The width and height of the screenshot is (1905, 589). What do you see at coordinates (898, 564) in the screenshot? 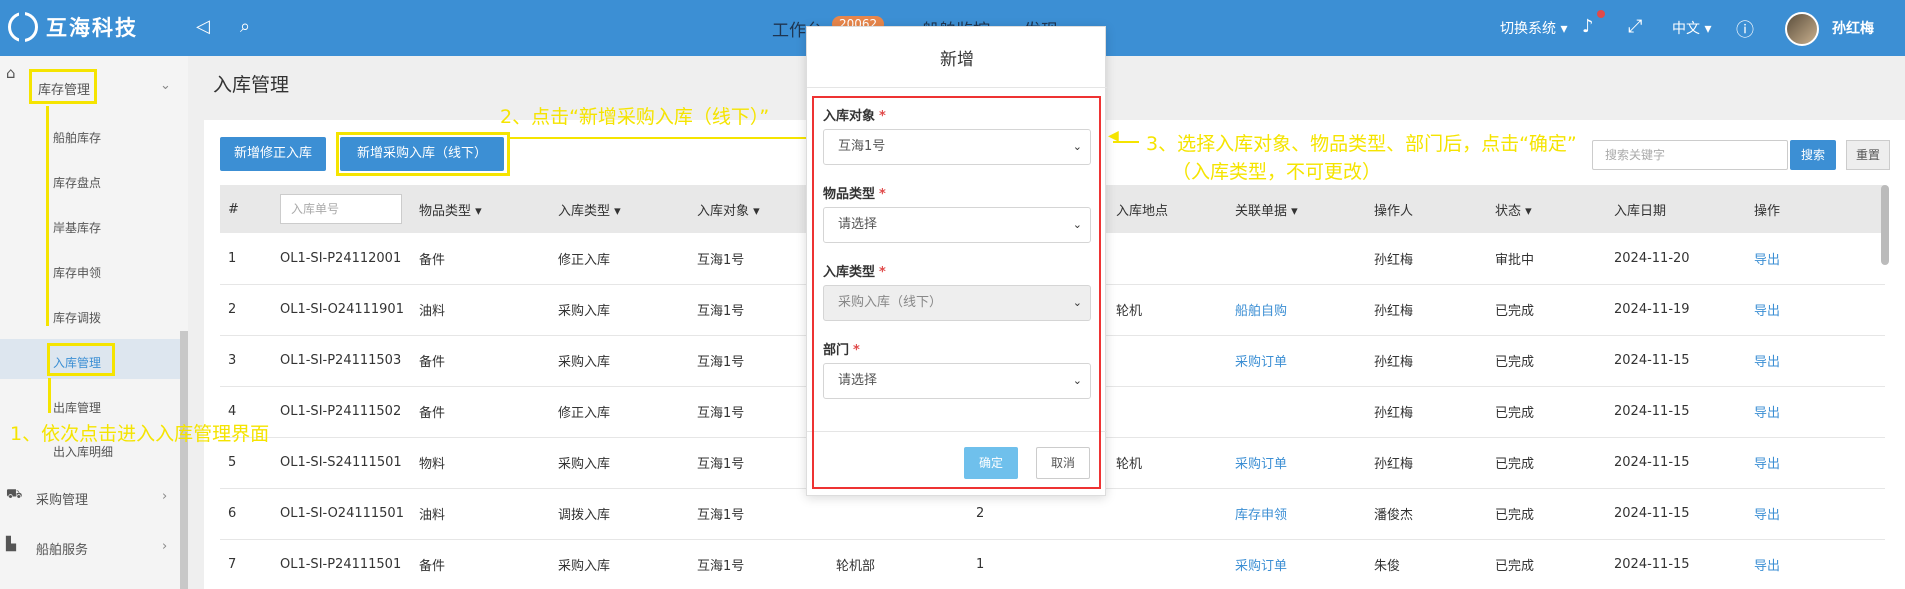
I see `cell-dept: 轮机部` at bounding box center [898, 564].